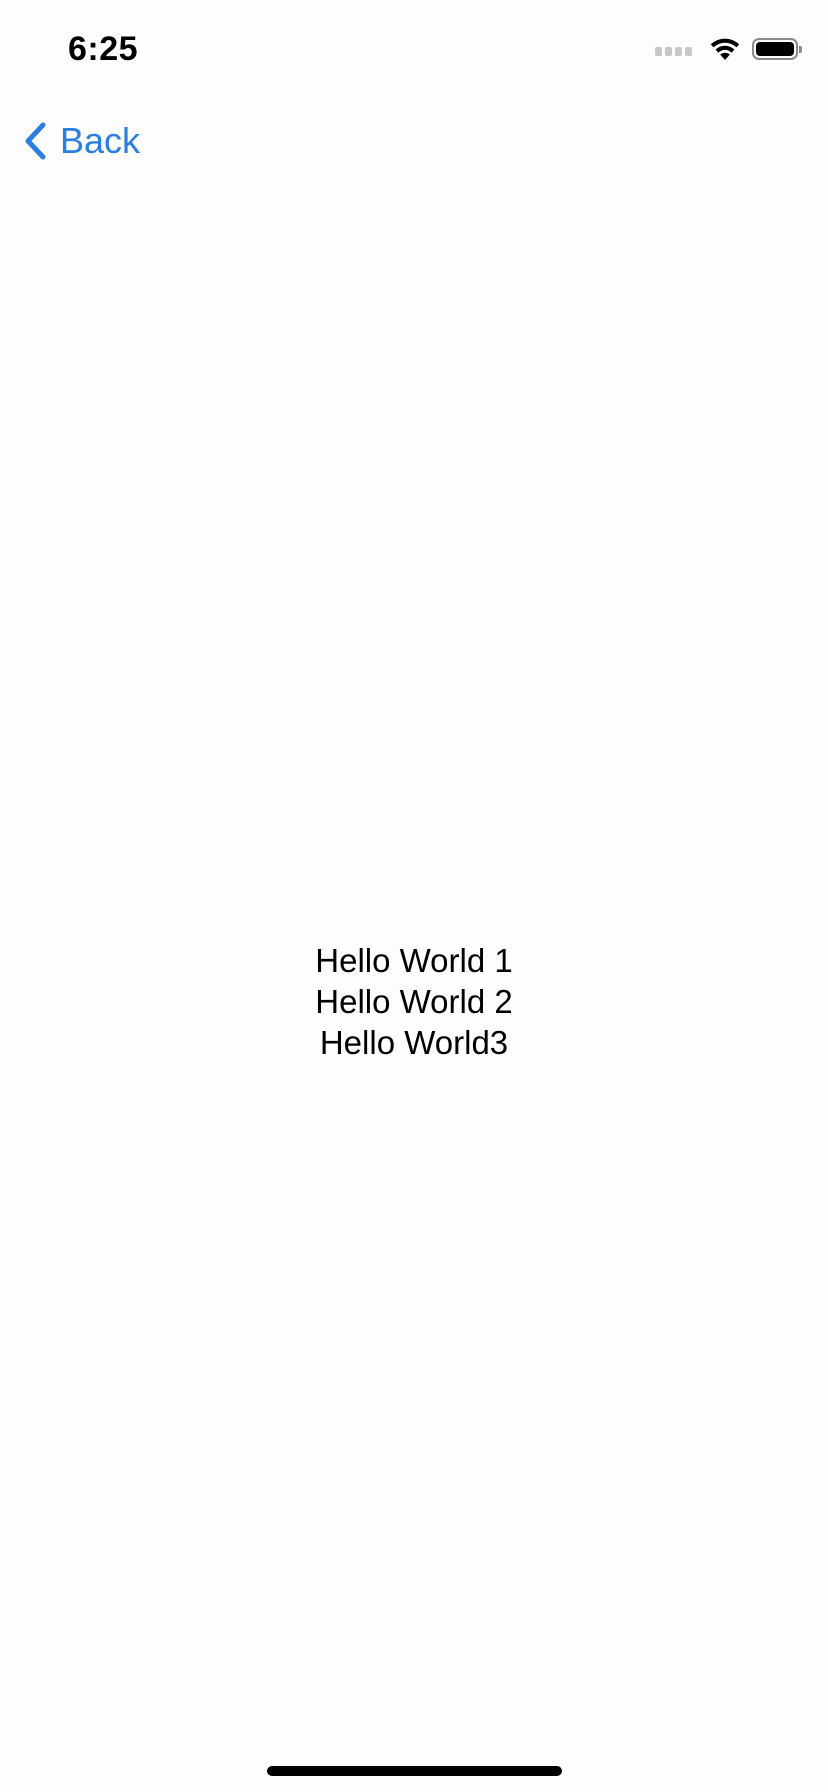  Describe the element at coordinates (414, 960) in the screenshot. I see `hello-world-1-text: Hello World 1` at that location.